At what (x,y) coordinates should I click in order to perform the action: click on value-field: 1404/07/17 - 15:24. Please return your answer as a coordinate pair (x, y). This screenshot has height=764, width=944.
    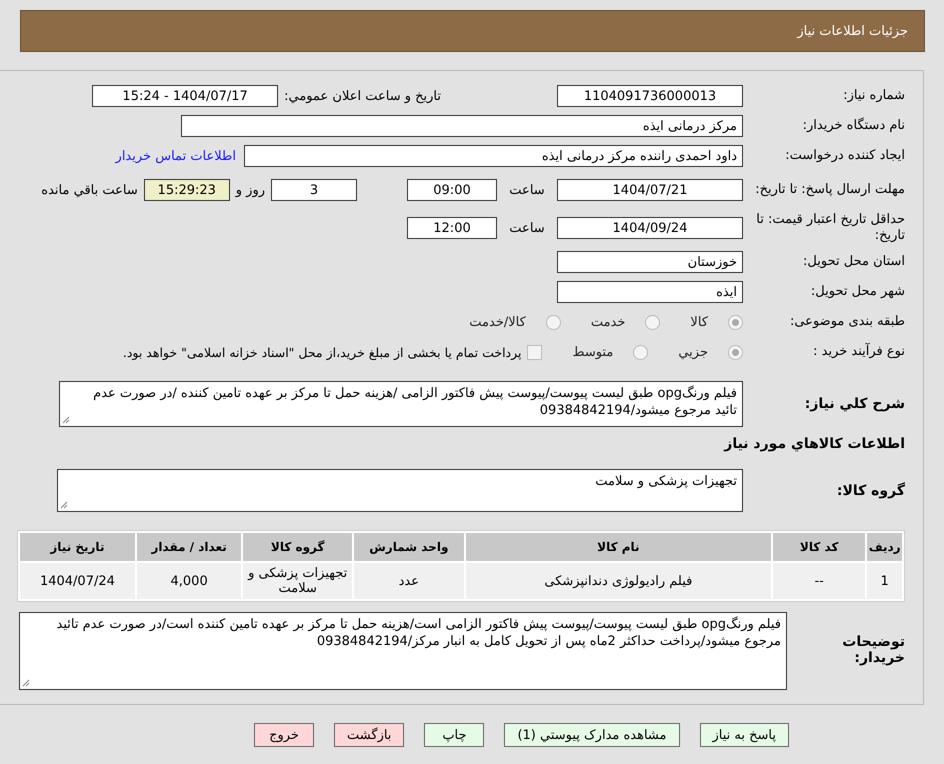
    Looking at the image, I should click on (185, 96).